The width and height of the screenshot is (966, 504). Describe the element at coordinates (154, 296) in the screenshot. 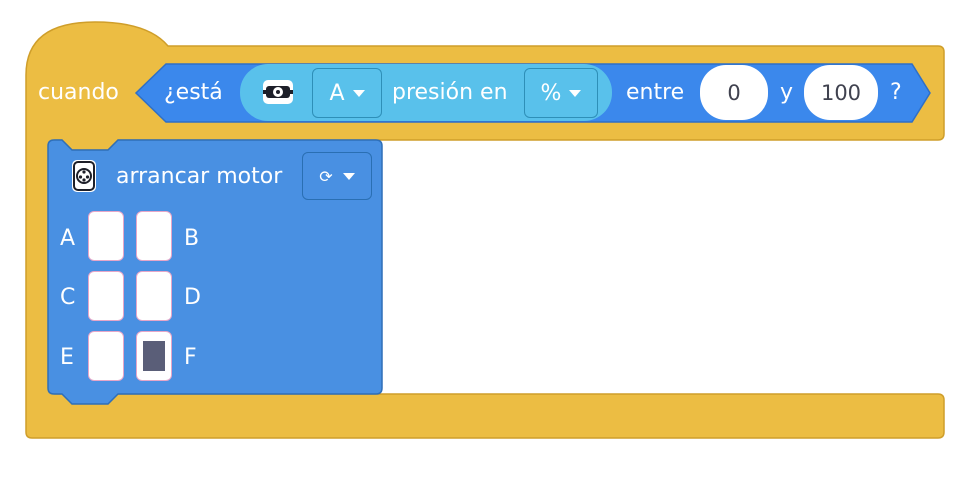

I see `port-d-button` at that location.